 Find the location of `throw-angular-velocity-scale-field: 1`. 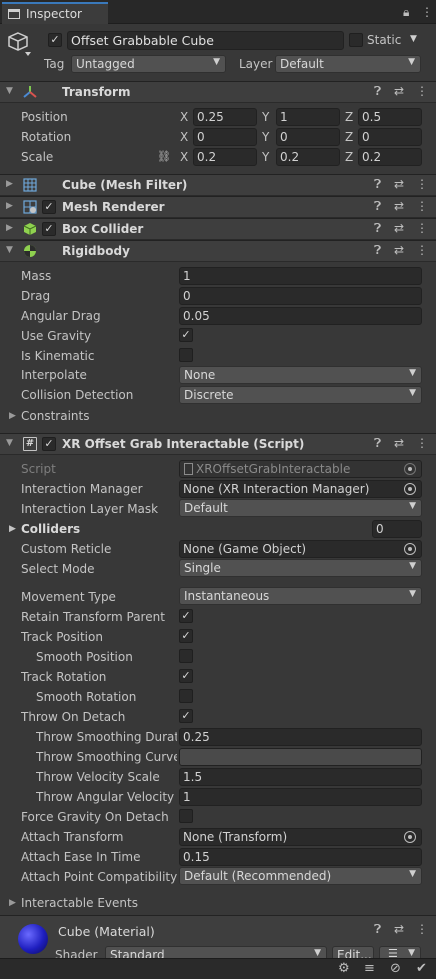

throw-angular-velocity-scale-field: 1 is located at coordinates (300, 797).